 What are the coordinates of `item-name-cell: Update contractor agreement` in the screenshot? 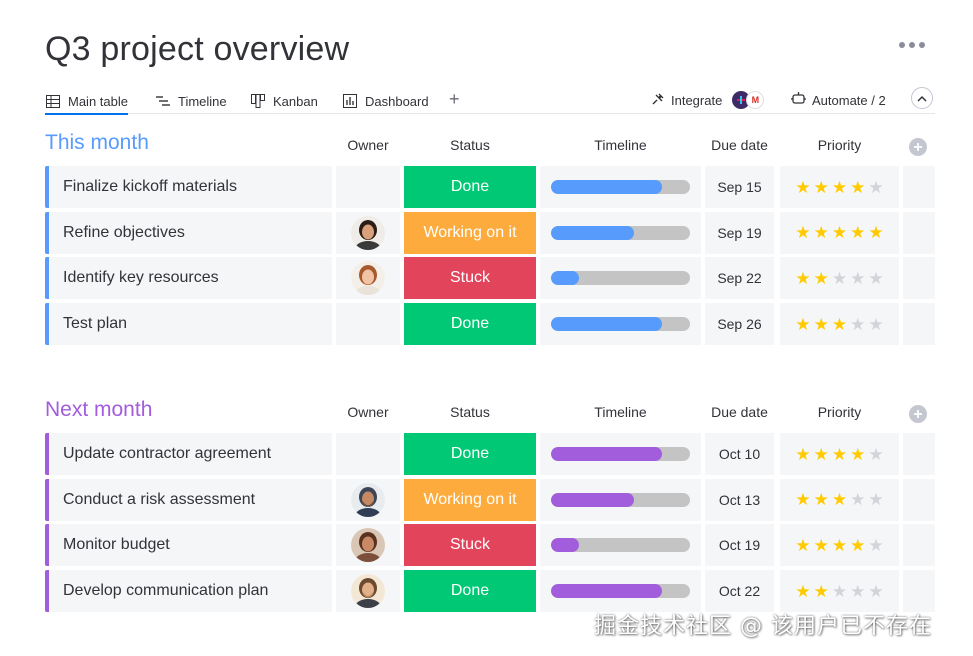 It's located at (188, 454).